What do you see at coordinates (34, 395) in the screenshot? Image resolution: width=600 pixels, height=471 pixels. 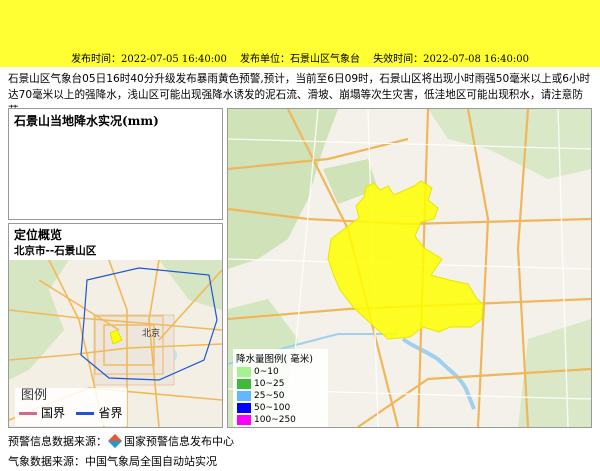 I see `map-legend-title: 图例` at bounding box center [34, 395].